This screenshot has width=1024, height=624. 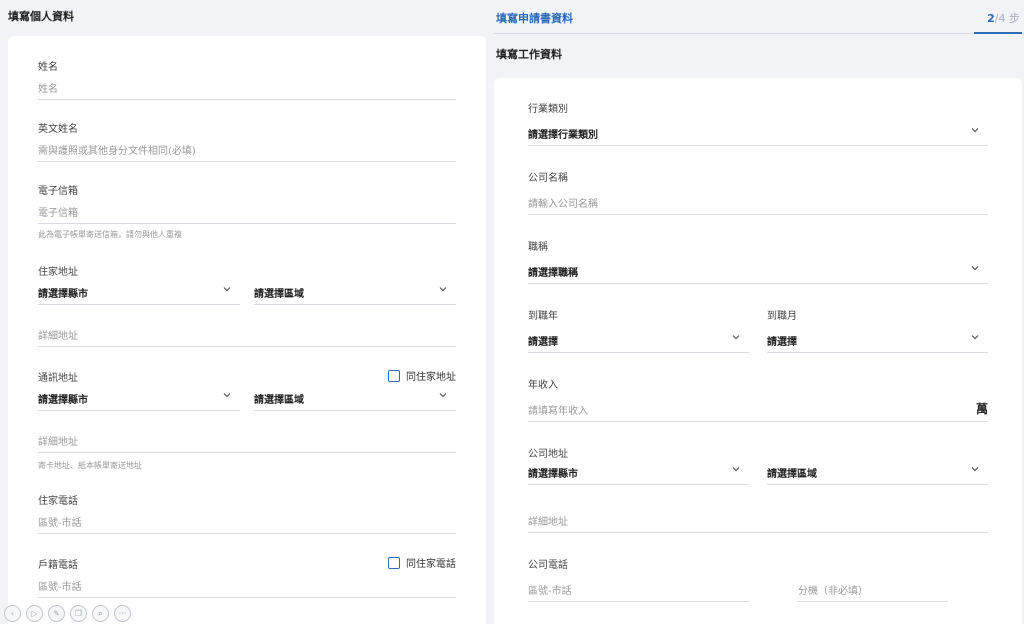 I want to click on edit-icon: ✎, so click(x=56, y=613).